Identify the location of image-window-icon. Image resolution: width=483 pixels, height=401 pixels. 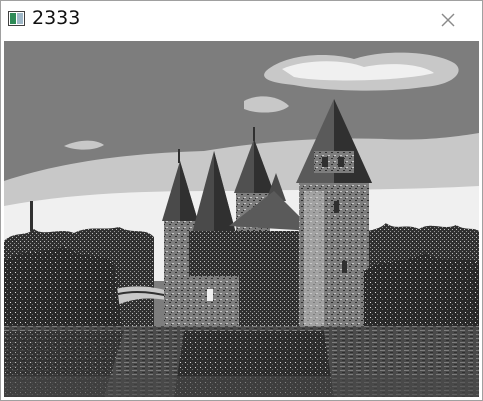
(16, 18).